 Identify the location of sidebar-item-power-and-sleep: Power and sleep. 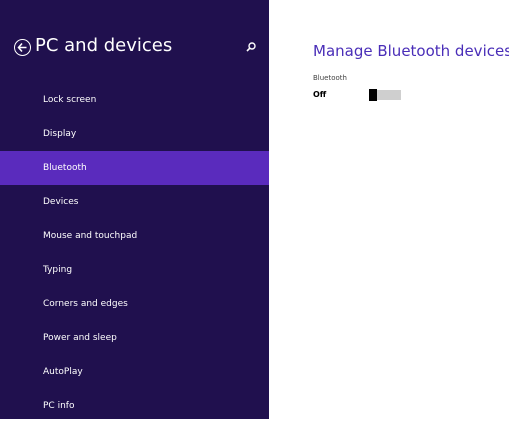
(134, 338).